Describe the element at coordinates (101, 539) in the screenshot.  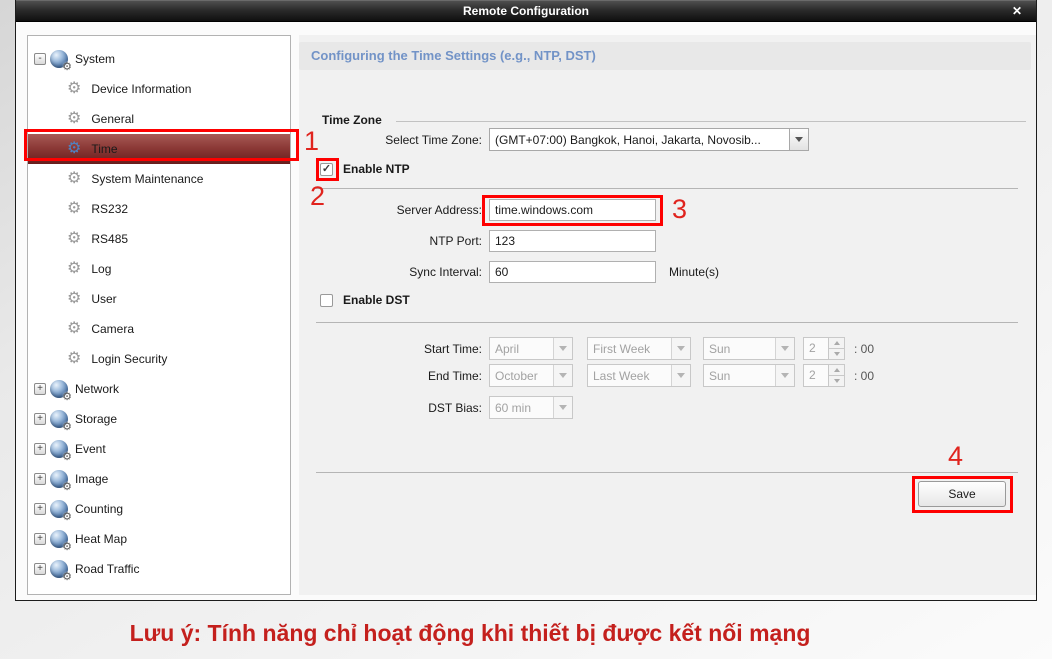
I see `sidebar-item-label: Heat Map` at that location.